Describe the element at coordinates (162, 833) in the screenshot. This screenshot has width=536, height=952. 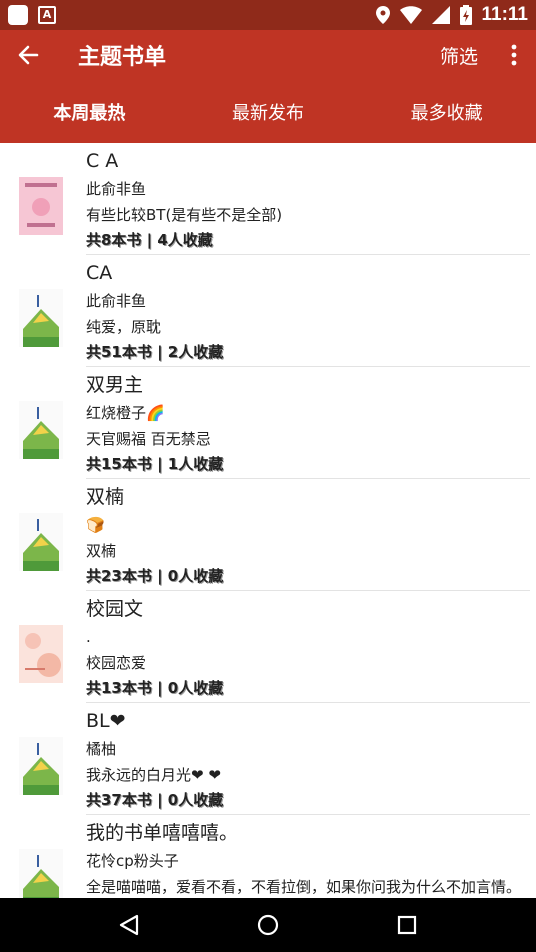
I see `booklist-title: 我的书单嘻嘻嘻。` at that location.